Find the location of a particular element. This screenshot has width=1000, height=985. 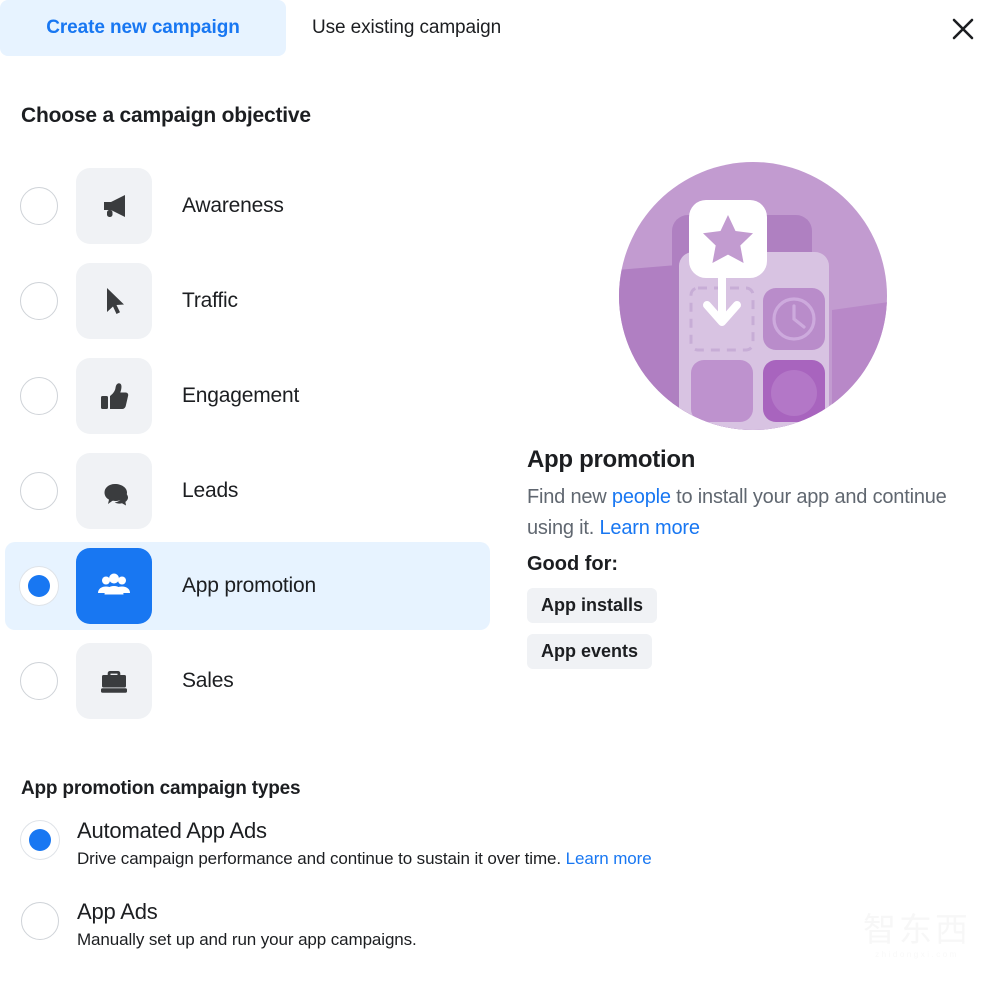

tab-use-existing-campaign: Use existing campaign is located at coordinates (406, 28).